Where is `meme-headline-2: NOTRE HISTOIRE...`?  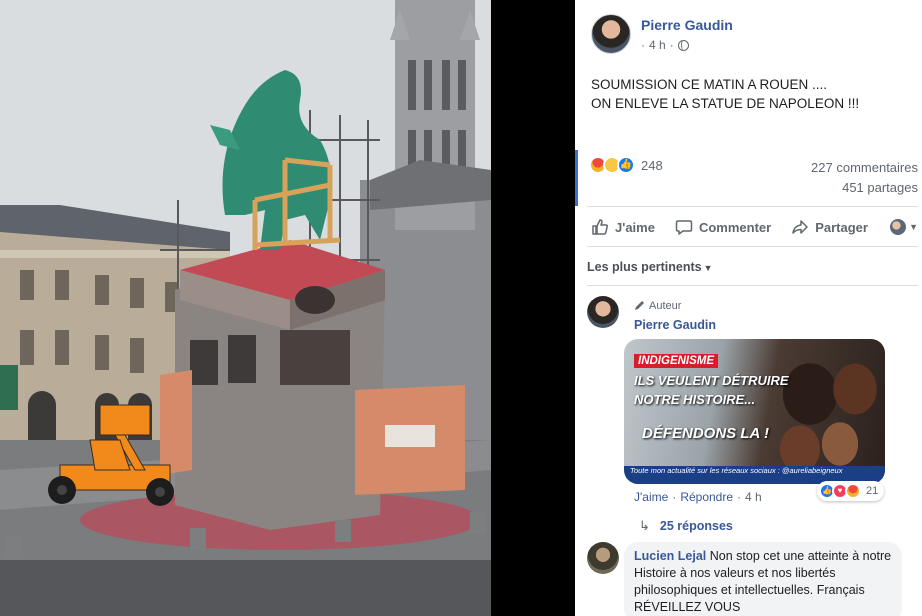
meme-headline-2: NOTRE HISTOIRE... is located at coordinates (695, 399).